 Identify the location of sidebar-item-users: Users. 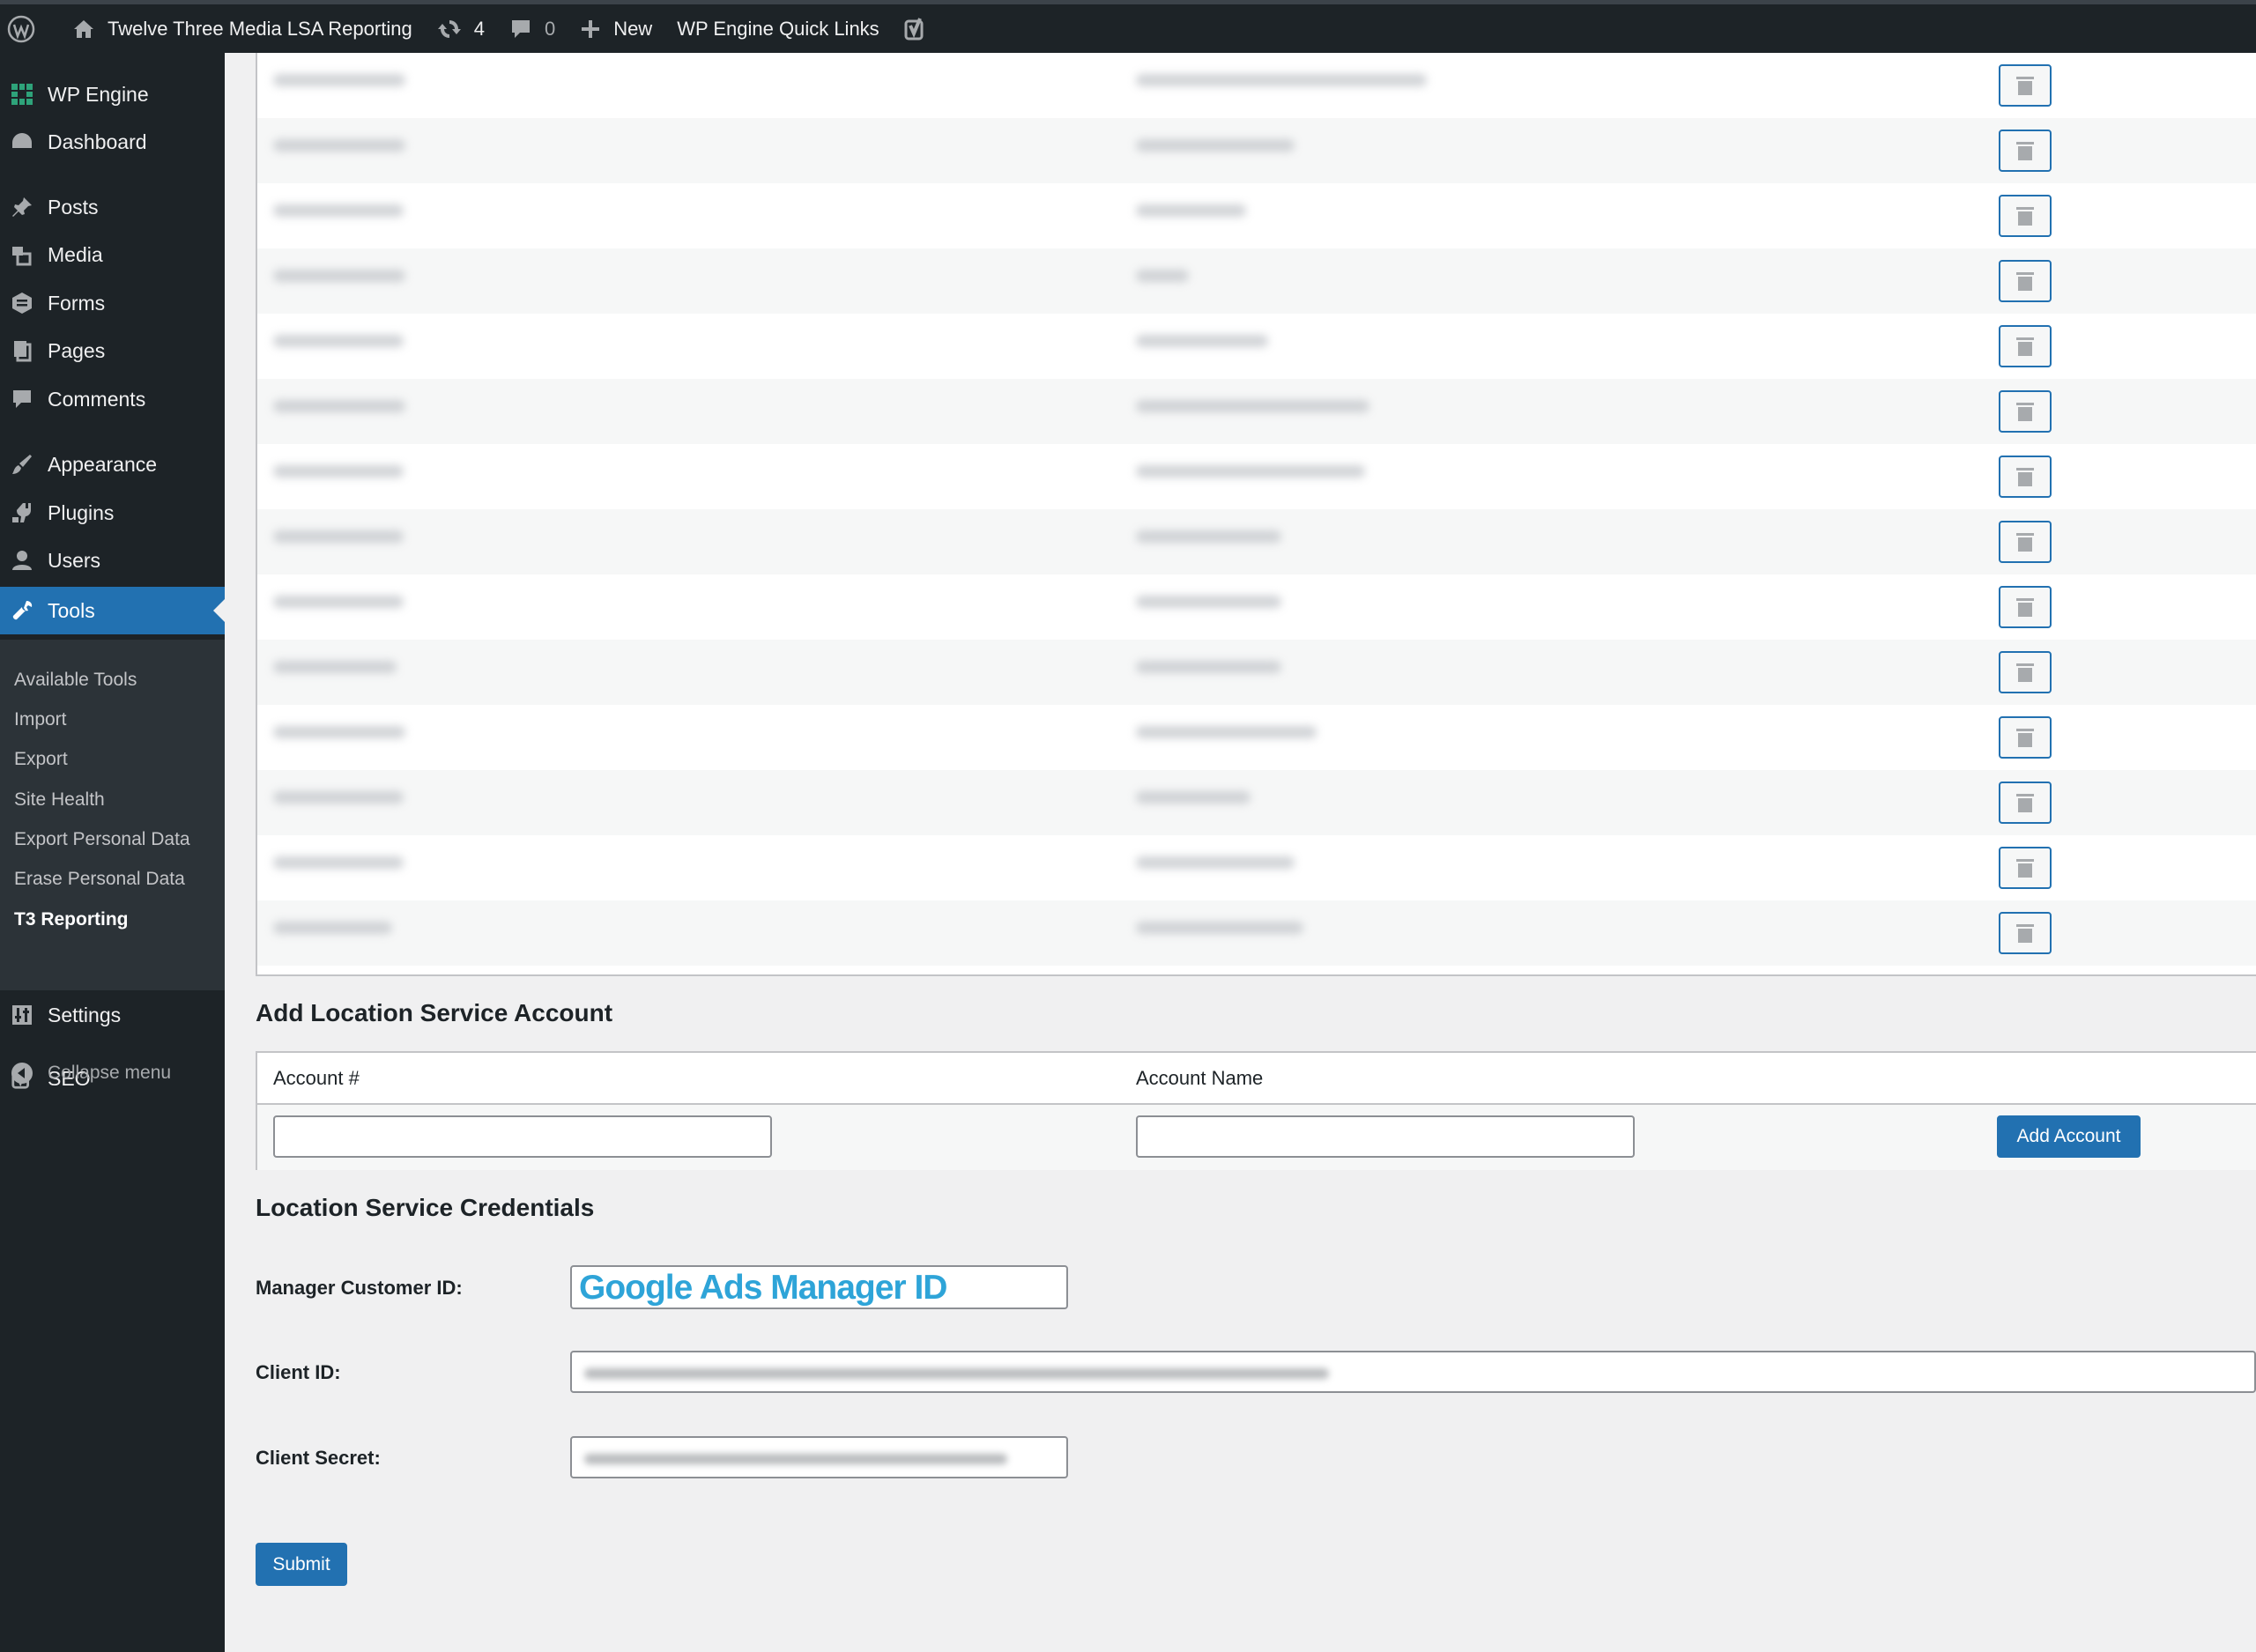
(112, 560).